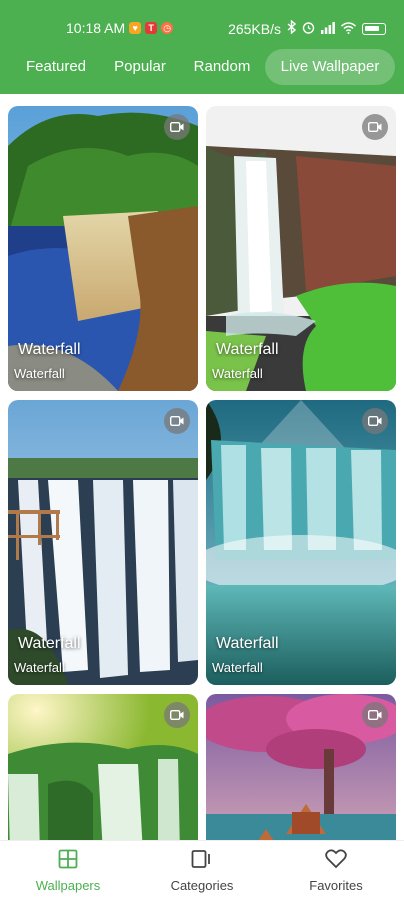 The image size is (404, 900). I want to click on status-left: 10:18 AM ♥ T ◷, so click(120, 28).